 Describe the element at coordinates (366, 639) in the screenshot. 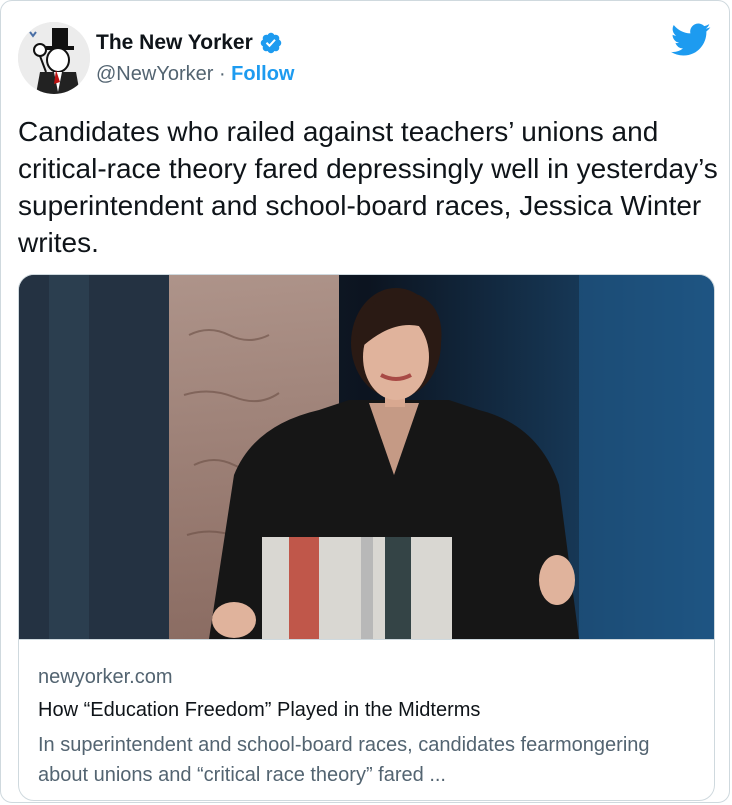

I see `card-divider` at that location.